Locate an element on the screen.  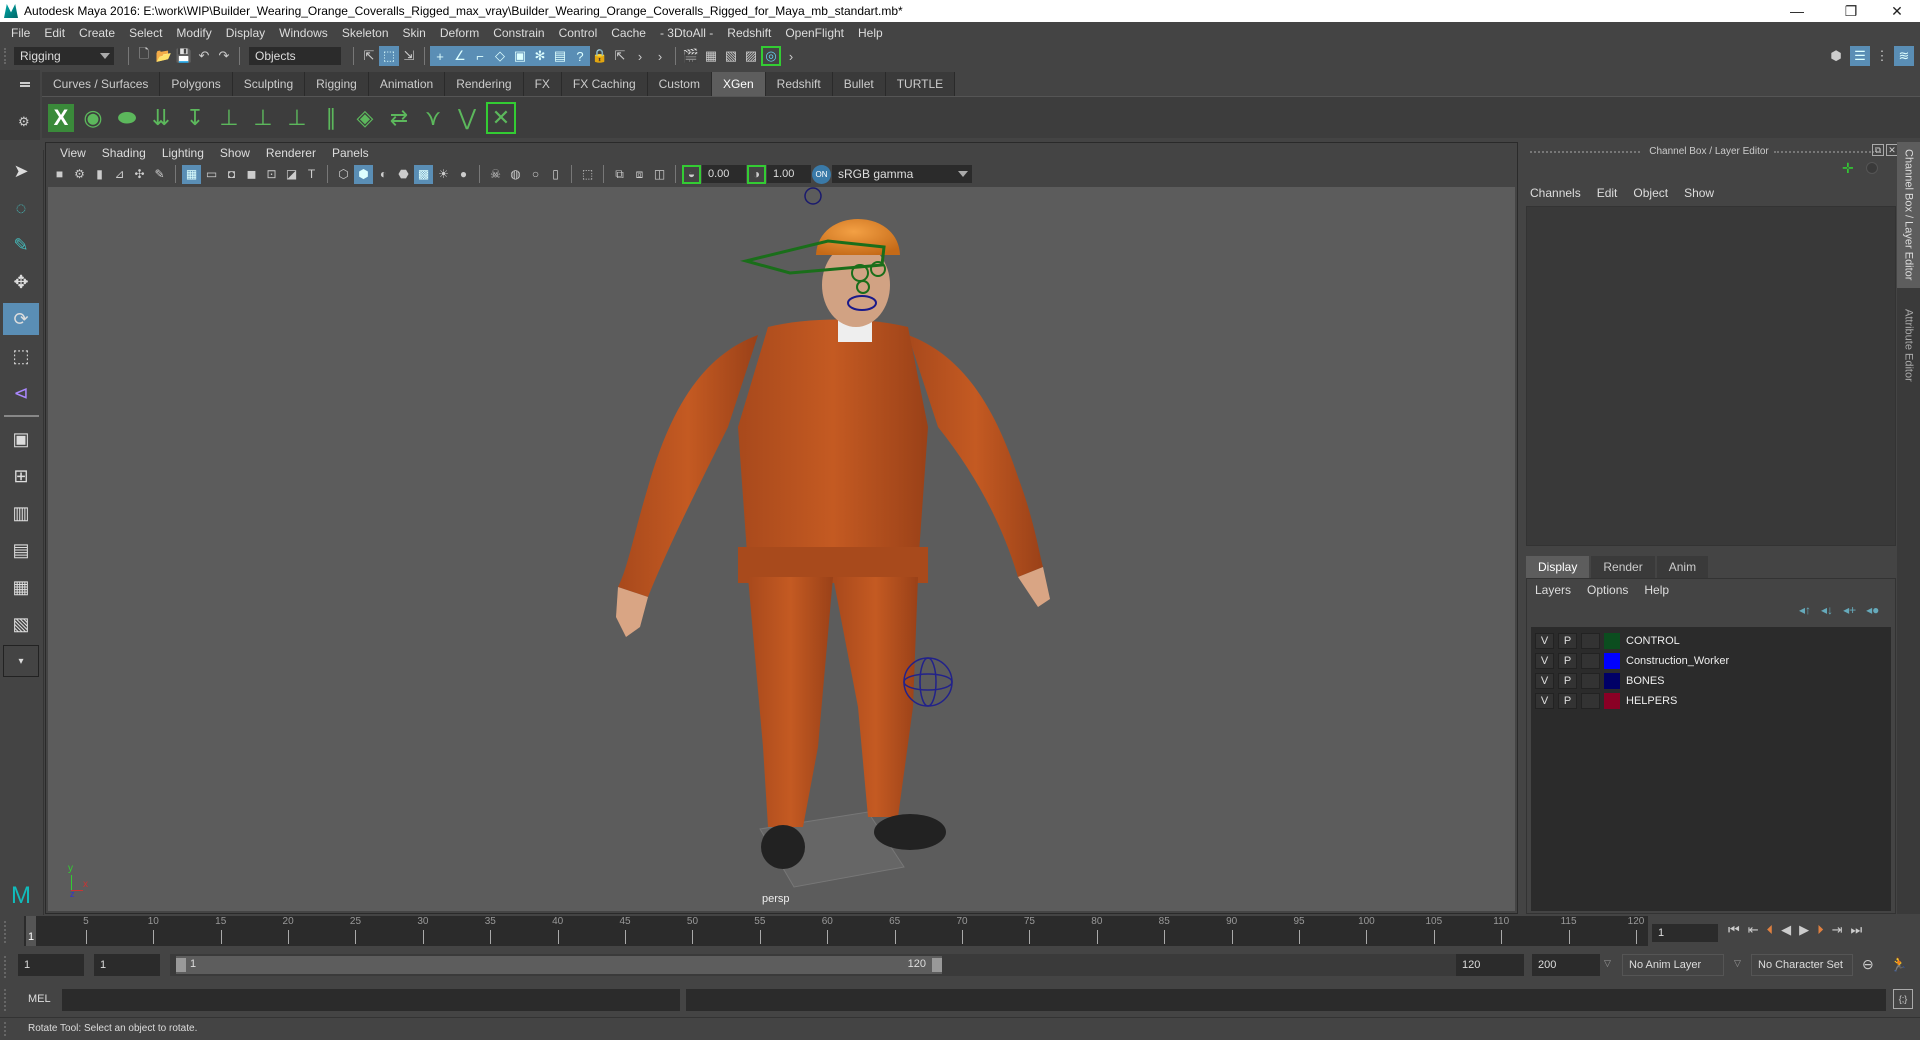
animation-preferences-icon: 🏃 is located at coordinates (1898, 964).